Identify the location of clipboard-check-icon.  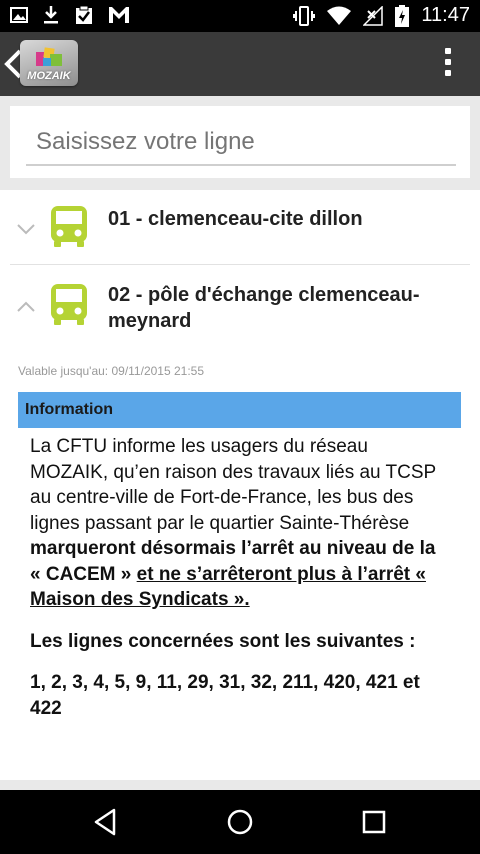
(84, 14).